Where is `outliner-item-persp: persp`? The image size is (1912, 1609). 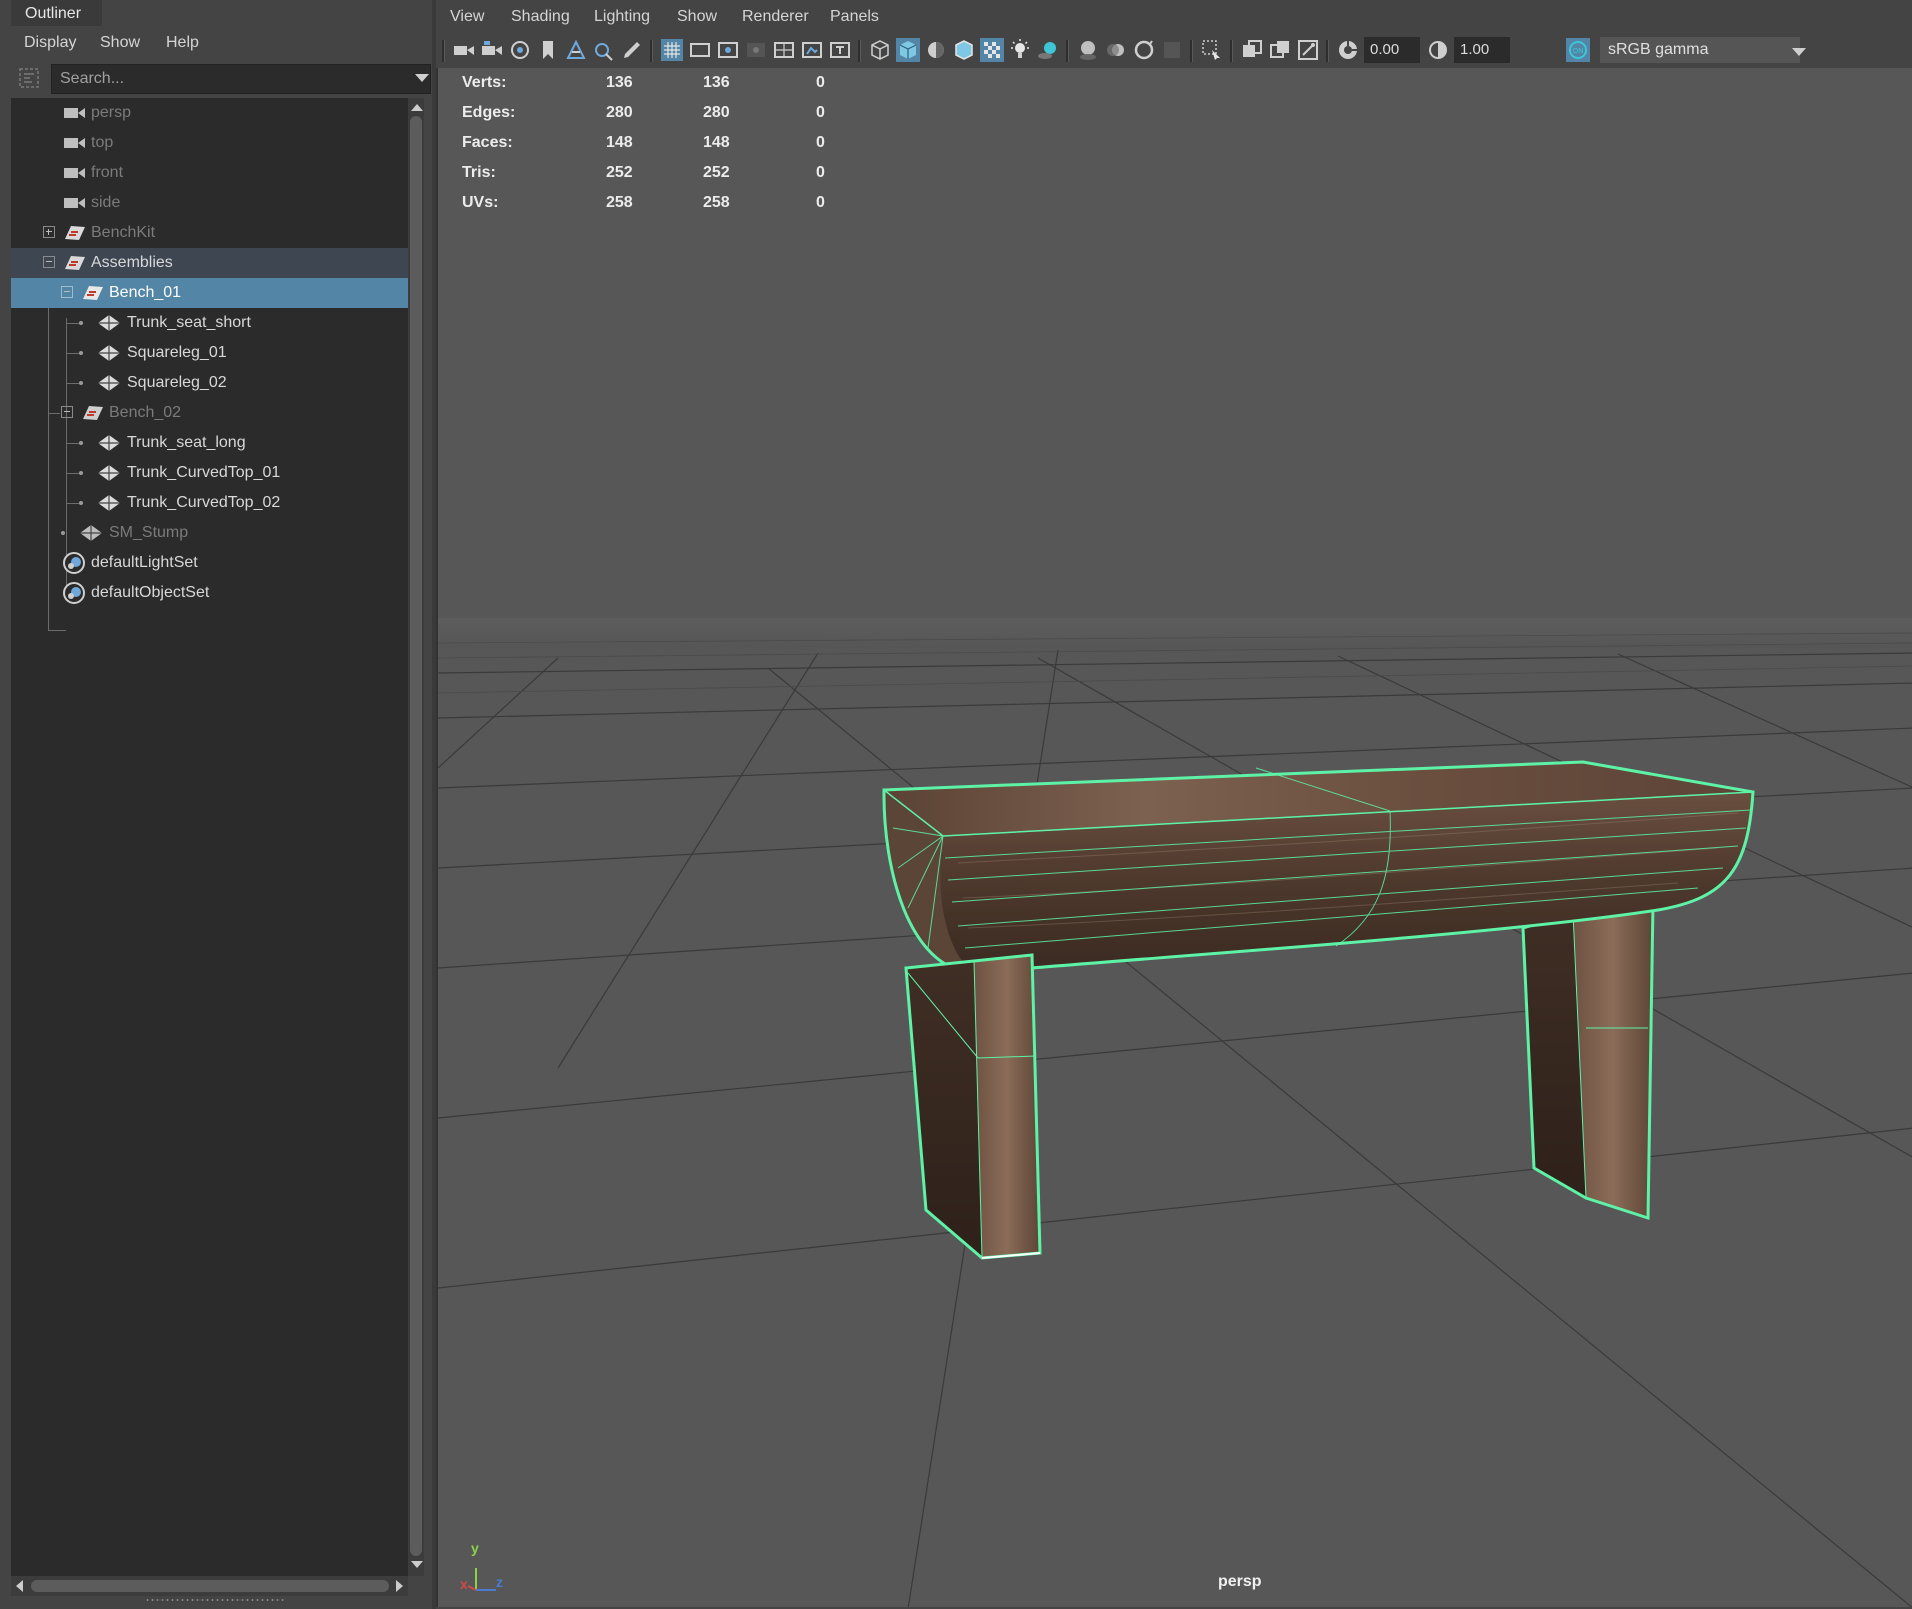 outliner-item-persp: persp is located at coordinates (209, 113).